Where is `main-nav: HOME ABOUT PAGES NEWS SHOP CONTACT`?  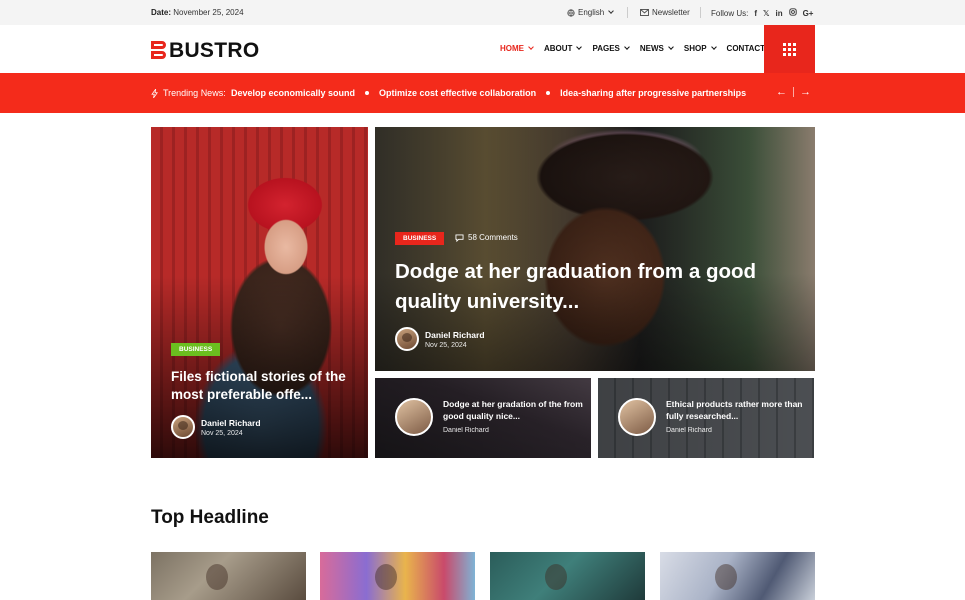 main-nav: HOME ABOUT PAGES NEWS SHOP CONTACT is located at coordinates (638, 48).